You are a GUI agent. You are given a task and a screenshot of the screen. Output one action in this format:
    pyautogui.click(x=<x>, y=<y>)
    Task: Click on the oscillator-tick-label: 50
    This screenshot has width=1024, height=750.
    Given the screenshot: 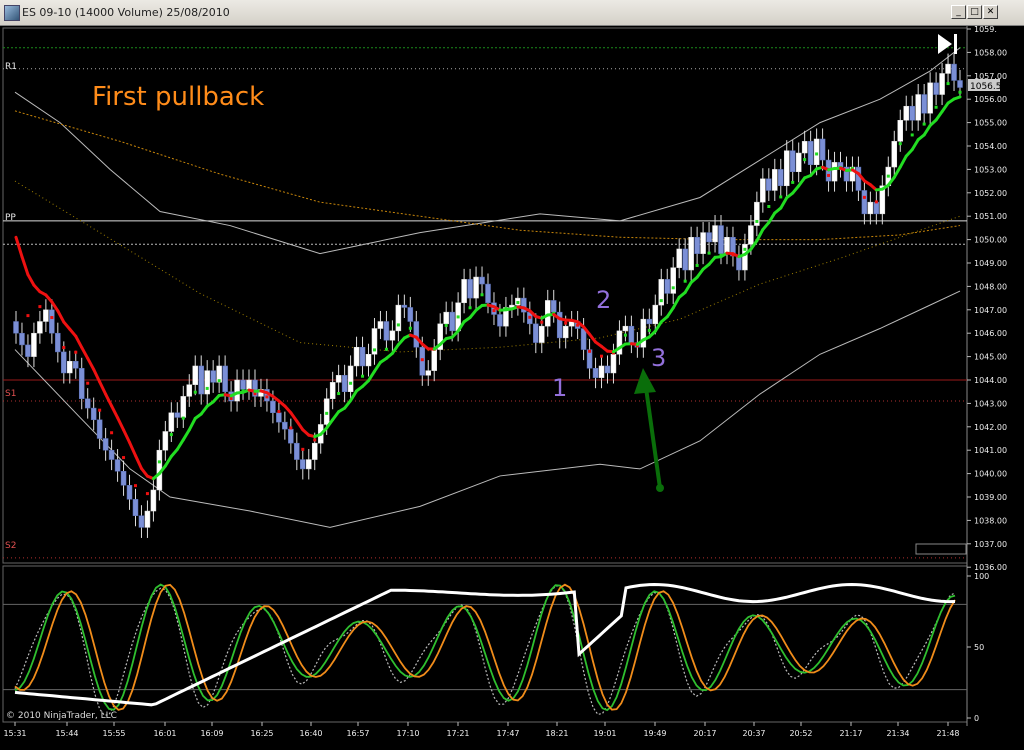 What is the action you would take?
    pyautogui.click(x=979, y=647)
    